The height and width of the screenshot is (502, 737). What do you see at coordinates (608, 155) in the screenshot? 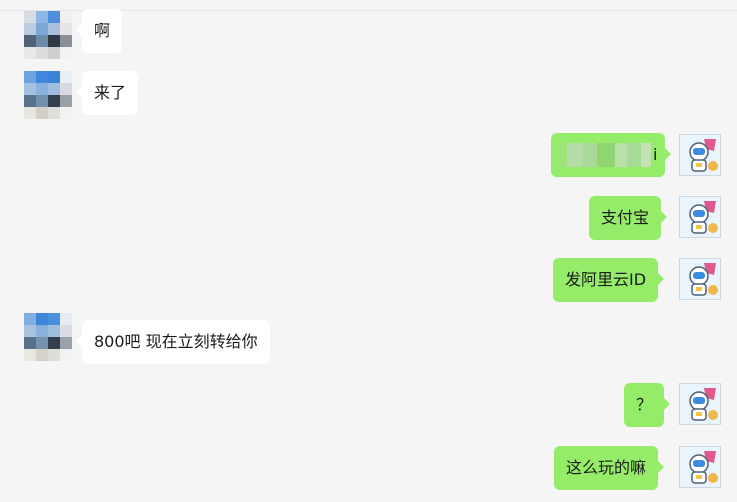
I see `blurred-text: i` at bounding box center [608, 155].